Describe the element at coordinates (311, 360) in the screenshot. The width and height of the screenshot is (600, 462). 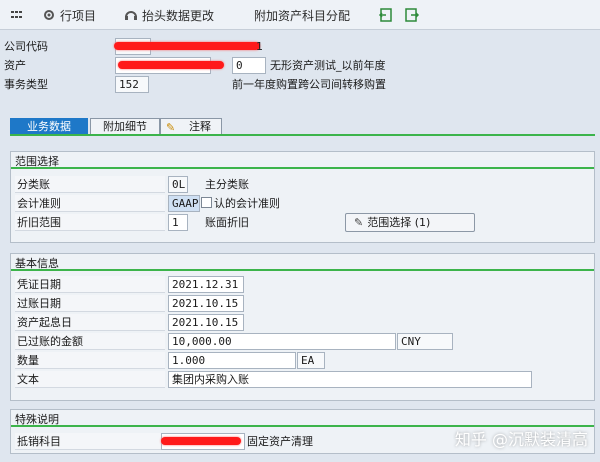
I see `unit-field: EA` at that location.